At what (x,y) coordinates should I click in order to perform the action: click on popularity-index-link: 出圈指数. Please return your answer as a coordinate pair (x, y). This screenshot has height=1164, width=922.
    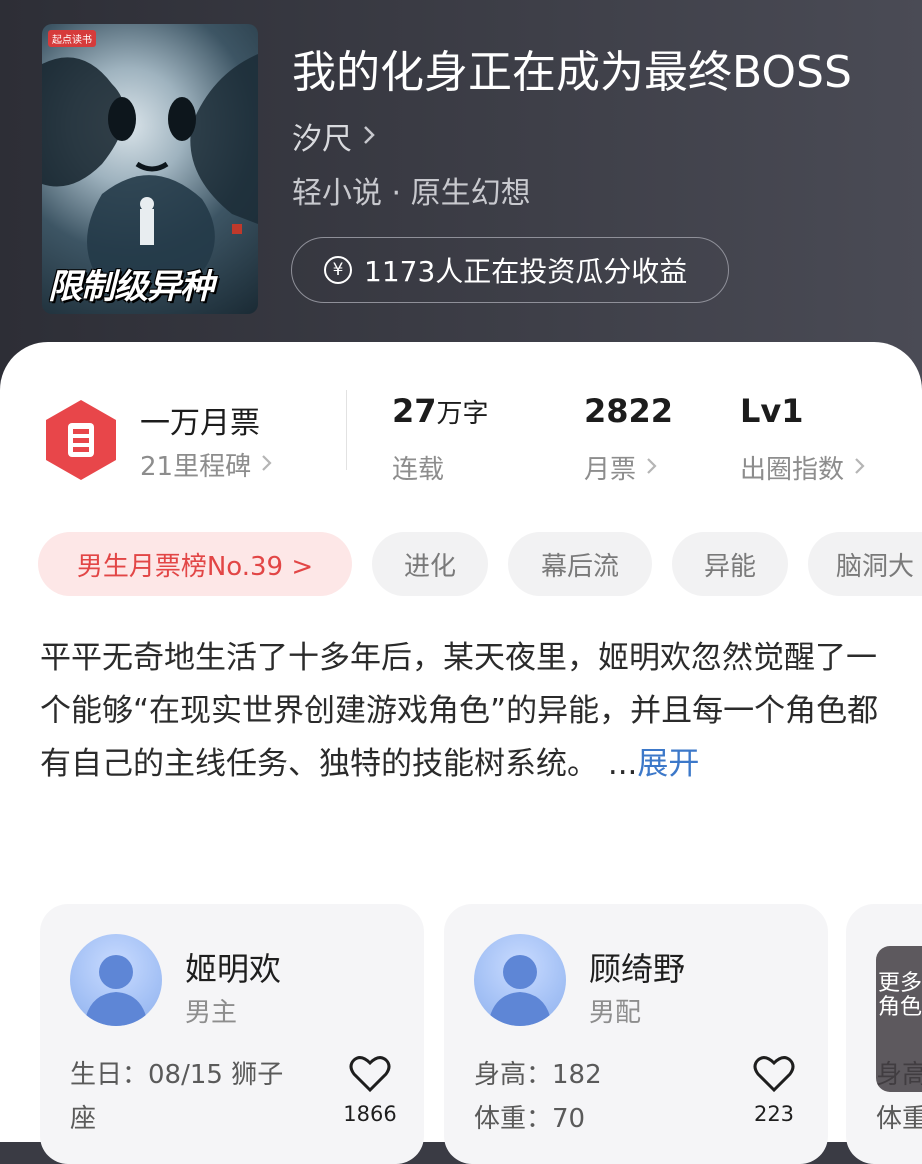
    Looking at the image, I should click on (803, 467).